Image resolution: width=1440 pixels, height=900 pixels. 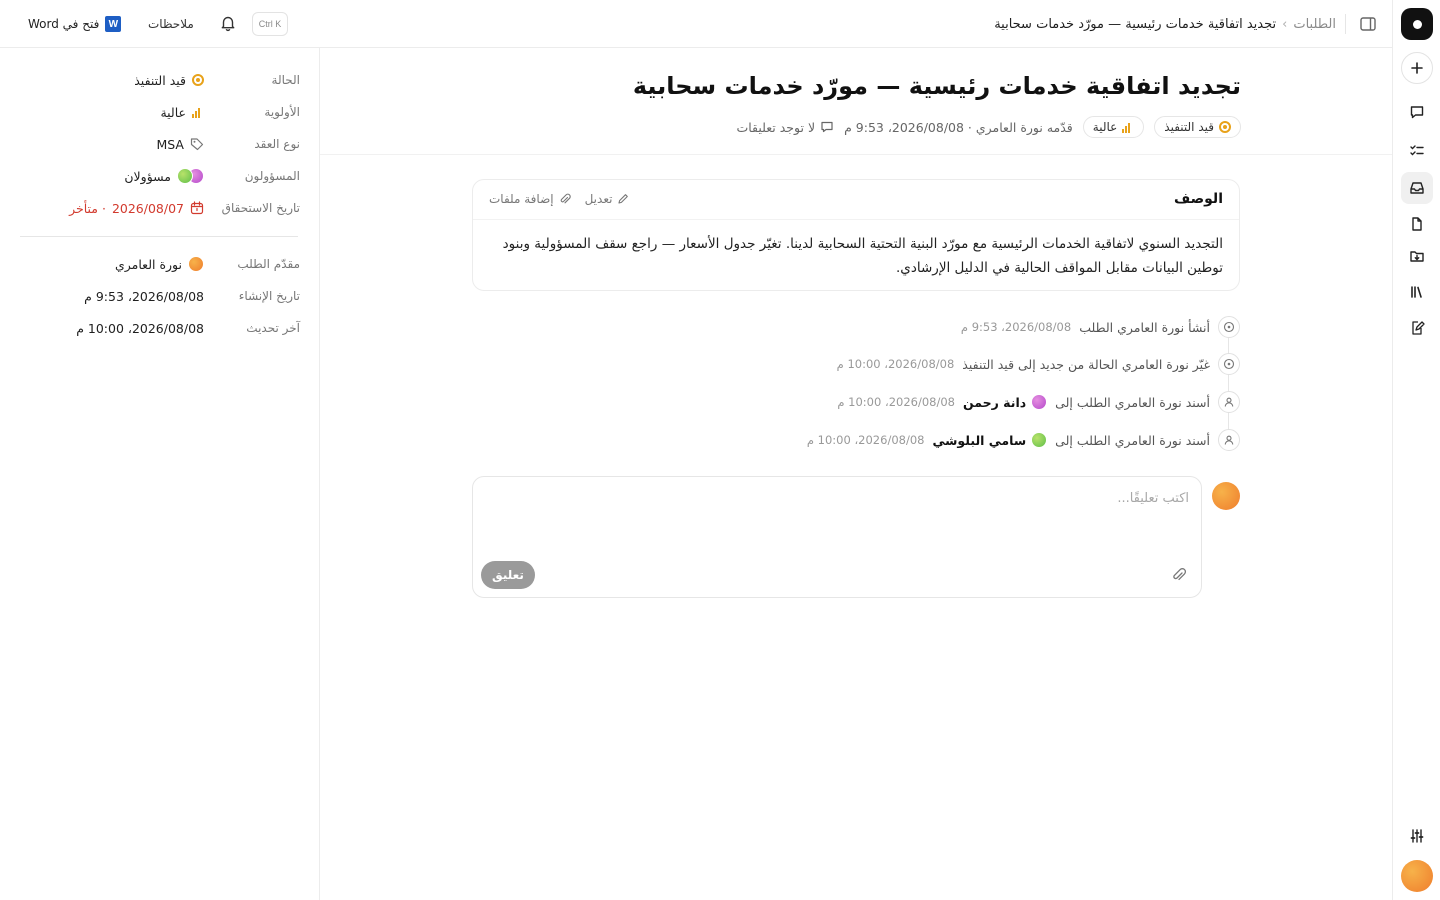 What do you see at coordinates (268, 264) in the screenshot?
I see `property-label: مقدّم الطلب` at bounding box center [268, 264].